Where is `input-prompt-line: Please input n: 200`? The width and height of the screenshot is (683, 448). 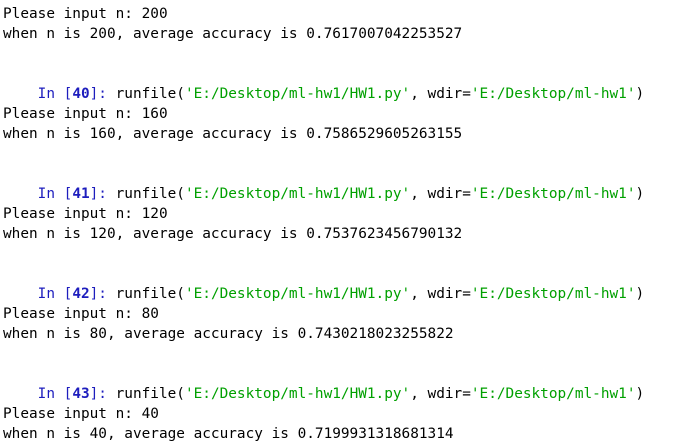
input-prompt-line: Please input n: 200 is located at coordinates (85, 14).